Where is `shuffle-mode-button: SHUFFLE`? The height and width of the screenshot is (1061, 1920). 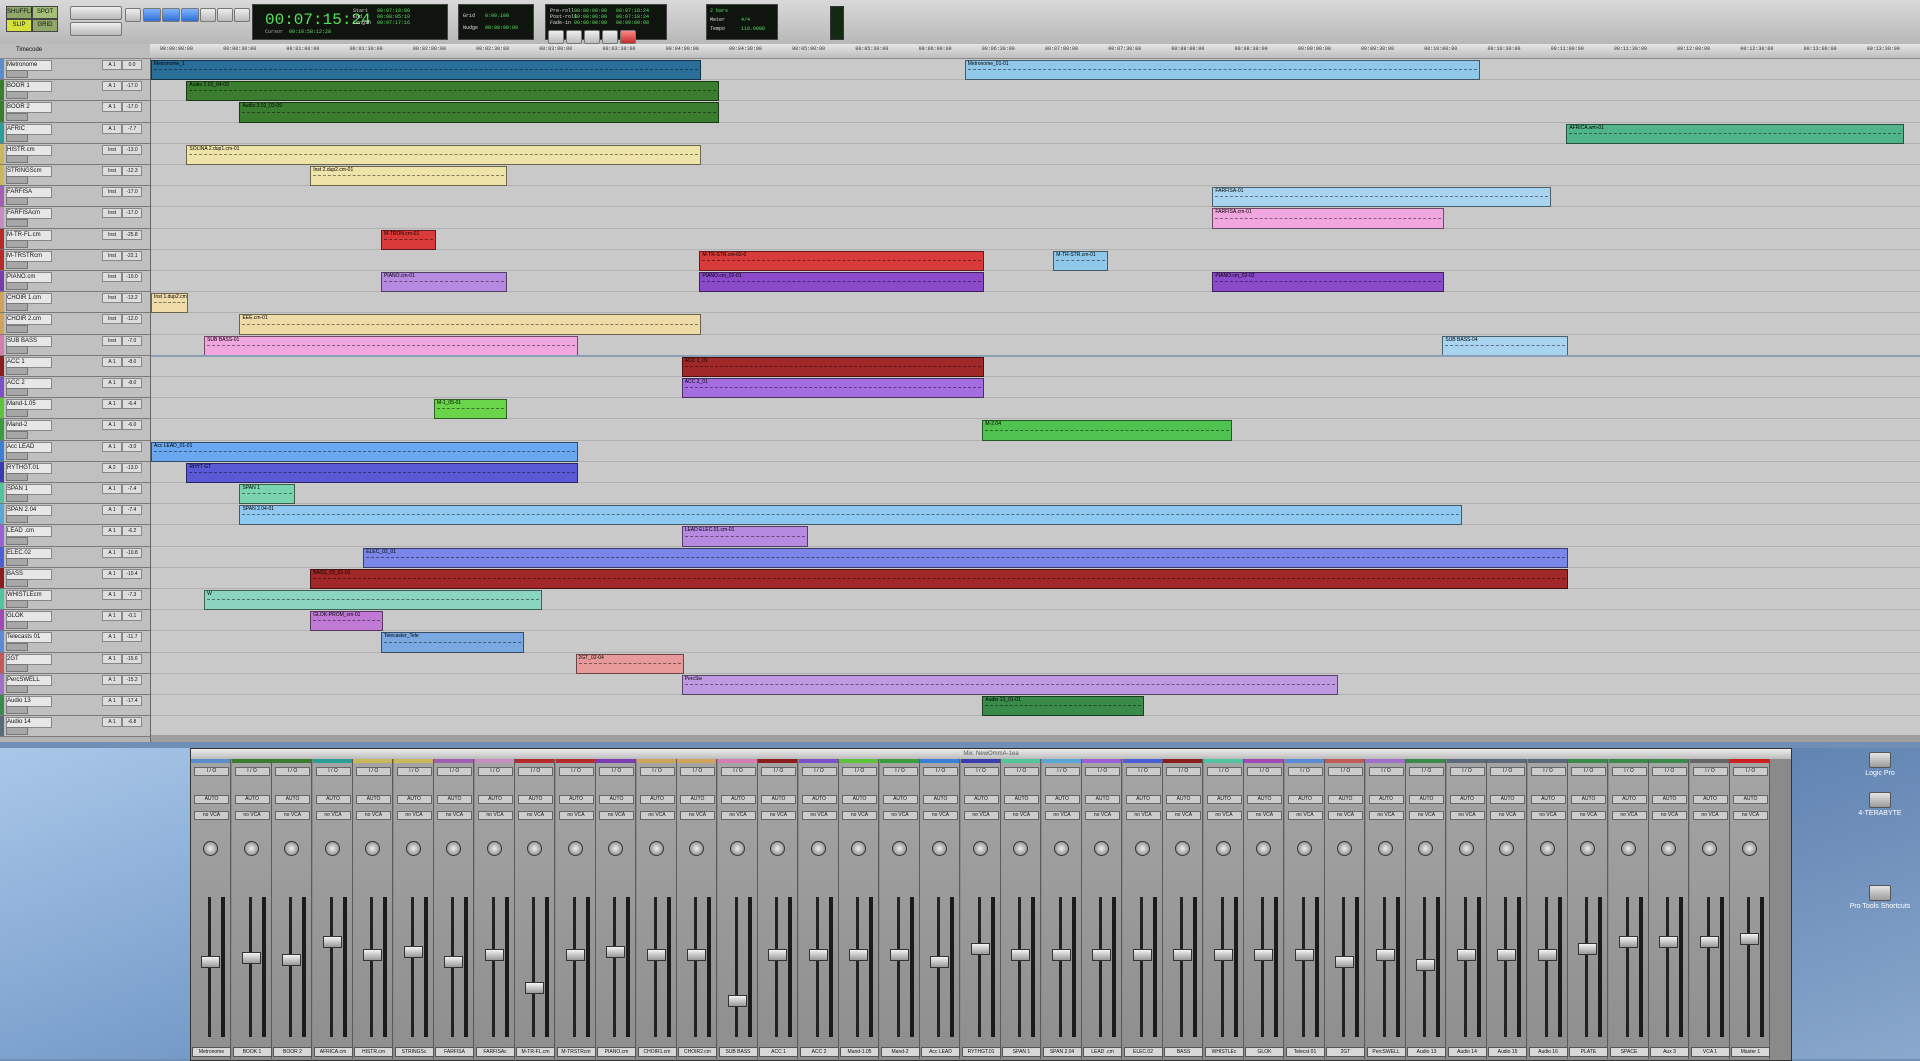 shuffle-mode-button: SHUFFLE is located at coordinates (20, 12).